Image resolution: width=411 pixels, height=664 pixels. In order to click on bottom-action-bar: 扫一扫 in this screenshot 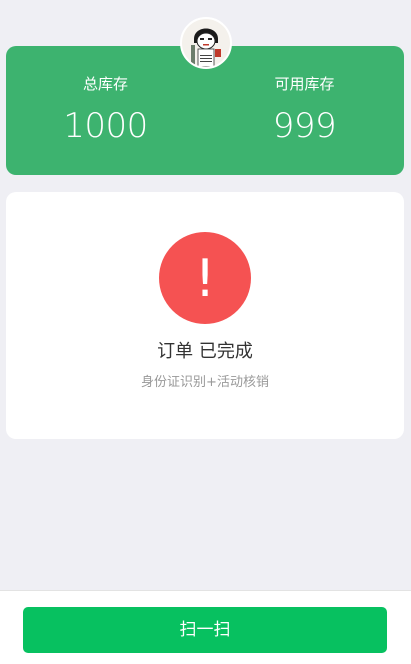, I will do `click(205, 627)`.